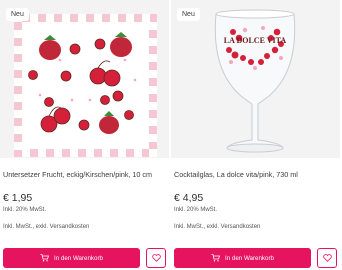 The width and height of the screenshot is (342, 270). I want to click on product-price: € 4,95, so click(189, 198).